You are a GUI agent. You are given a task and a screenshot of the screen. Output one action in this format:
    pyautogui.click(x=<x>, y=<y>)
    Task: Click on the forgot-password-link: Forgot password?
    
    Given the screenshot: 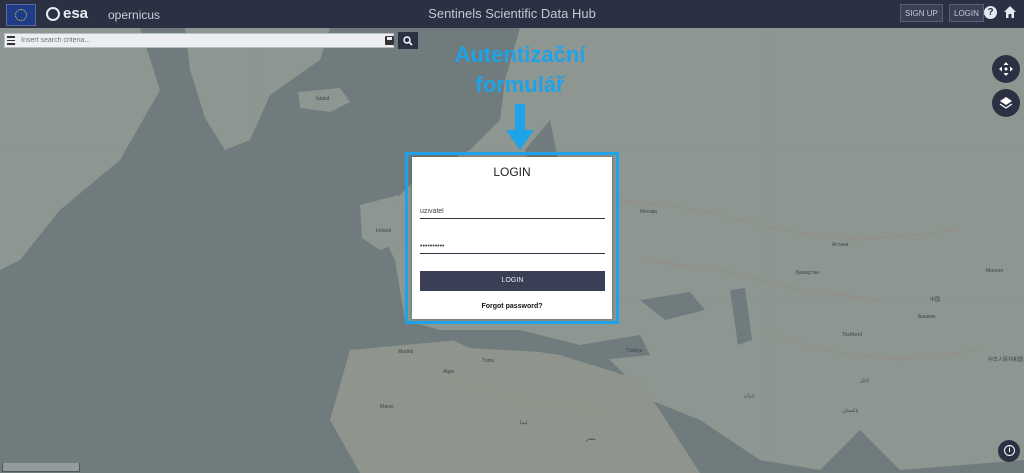 What is the action you would take?
    pyautogui.click(x=512, y=306)
    